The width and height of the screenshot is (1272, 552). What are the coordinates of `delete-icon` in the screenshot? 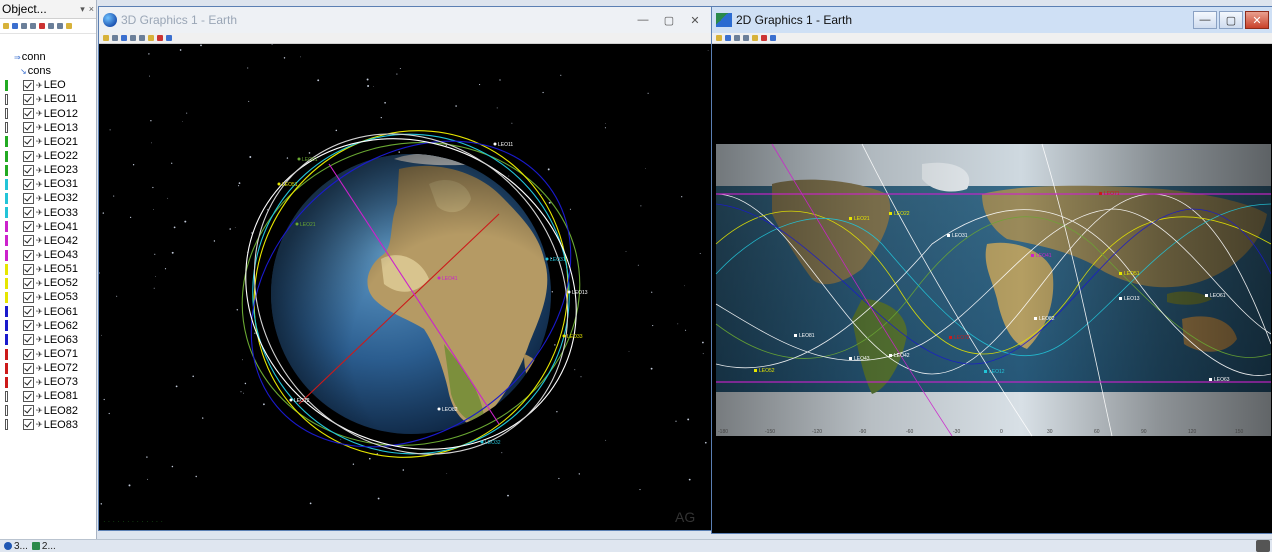 It's located at (42, 26).